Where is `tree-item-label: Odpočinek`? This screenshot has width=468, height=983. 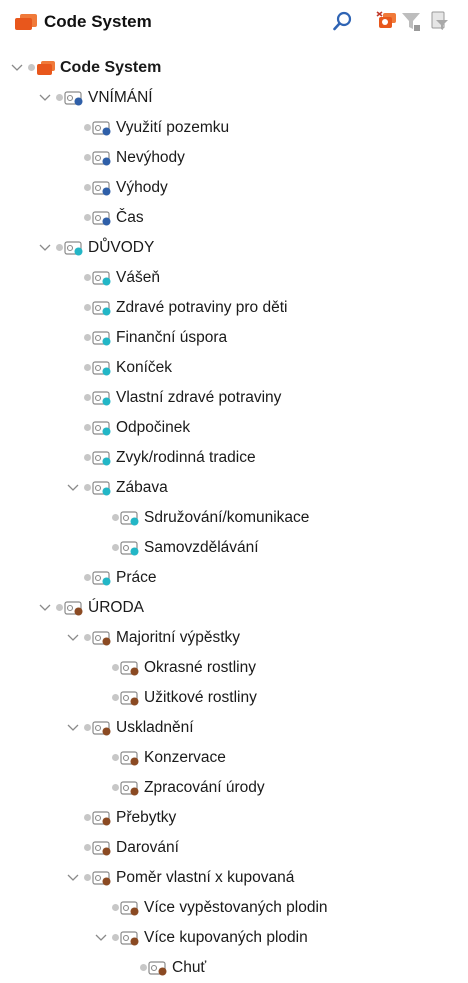 tree-item-label: Odpočinek is located at coordinates (153, 427).